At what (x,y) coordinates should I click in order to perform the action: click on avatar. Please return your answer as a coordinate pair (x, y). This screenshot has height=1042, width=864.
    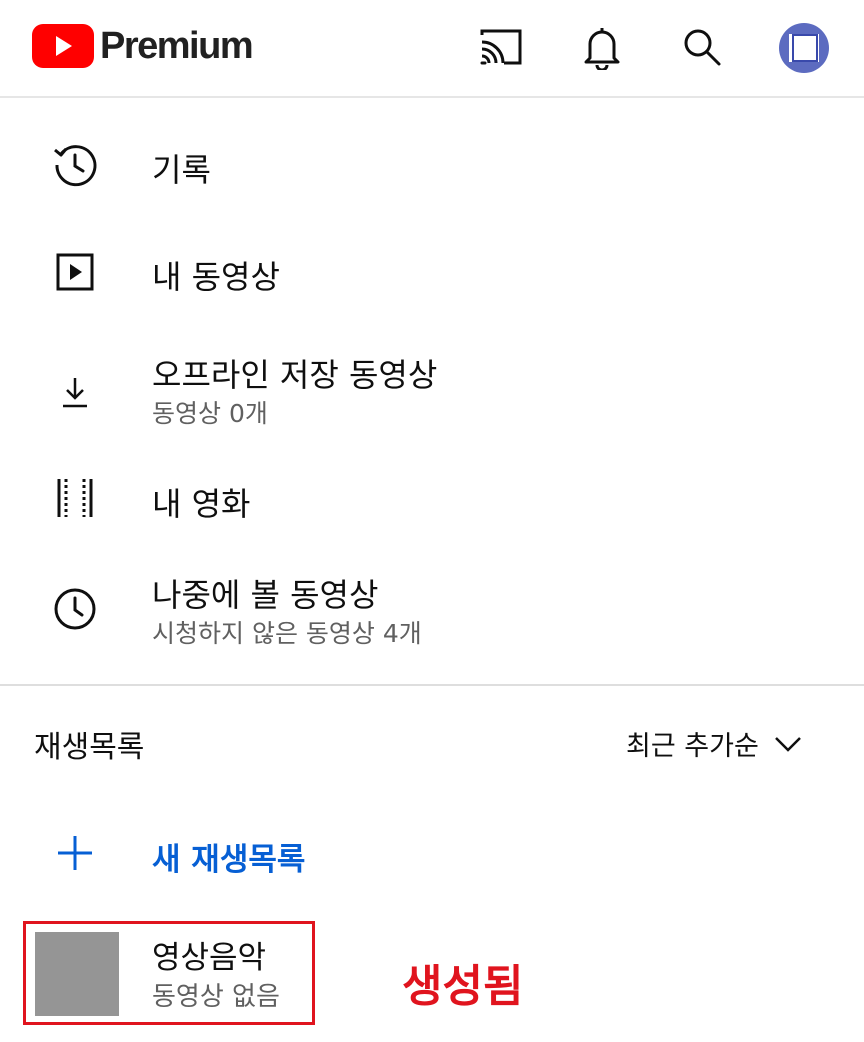
    Looking at the image, I should click on (804, 48).